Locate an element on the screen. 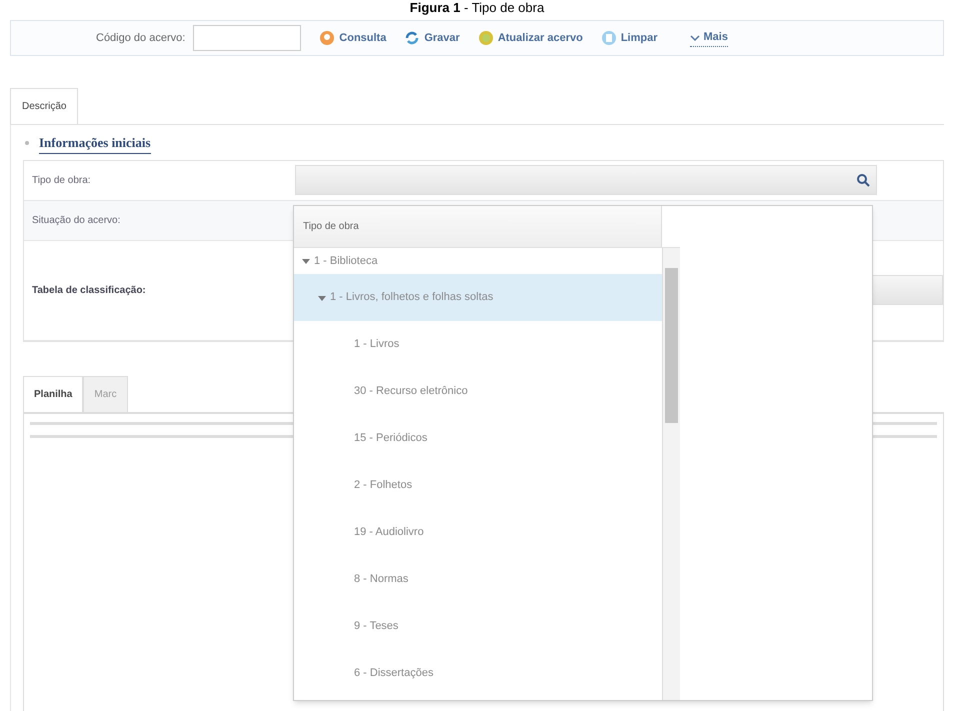  search-icon is located at coordinates (863, 180).